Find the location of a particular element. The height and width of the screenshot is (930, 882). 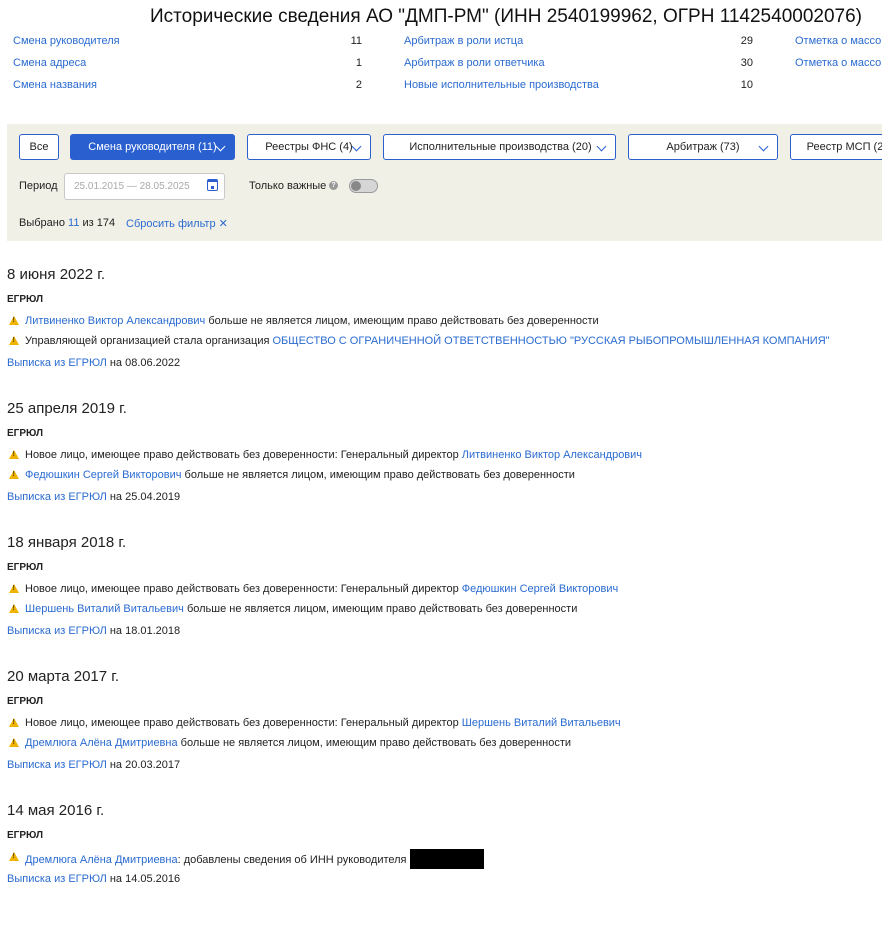

event-date: 8 июня 2022 г. is located at coordinates (56, 274).